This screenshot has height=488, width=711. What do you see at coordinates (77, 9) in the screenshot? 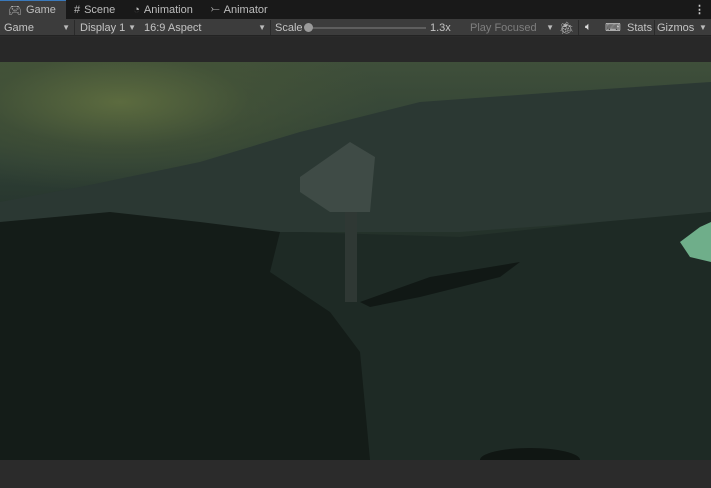
I see `grid-icon: #` at bounding box center [77, 9].